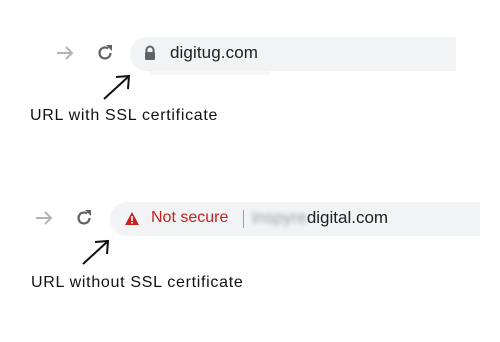 The width and height of the screenshot is (500, 342). Describe the element at coordinates (137, 282) in the screenshot. I see `caption-insecure: URL without SSL certificate` at that location.